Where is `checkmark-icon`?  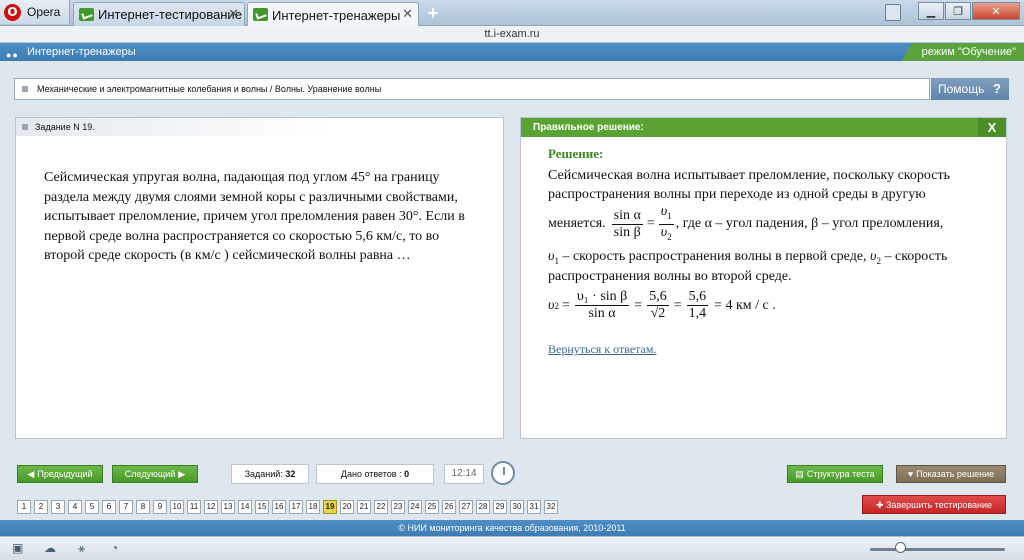 checkmark-icon is located at coordinates (260, 14).